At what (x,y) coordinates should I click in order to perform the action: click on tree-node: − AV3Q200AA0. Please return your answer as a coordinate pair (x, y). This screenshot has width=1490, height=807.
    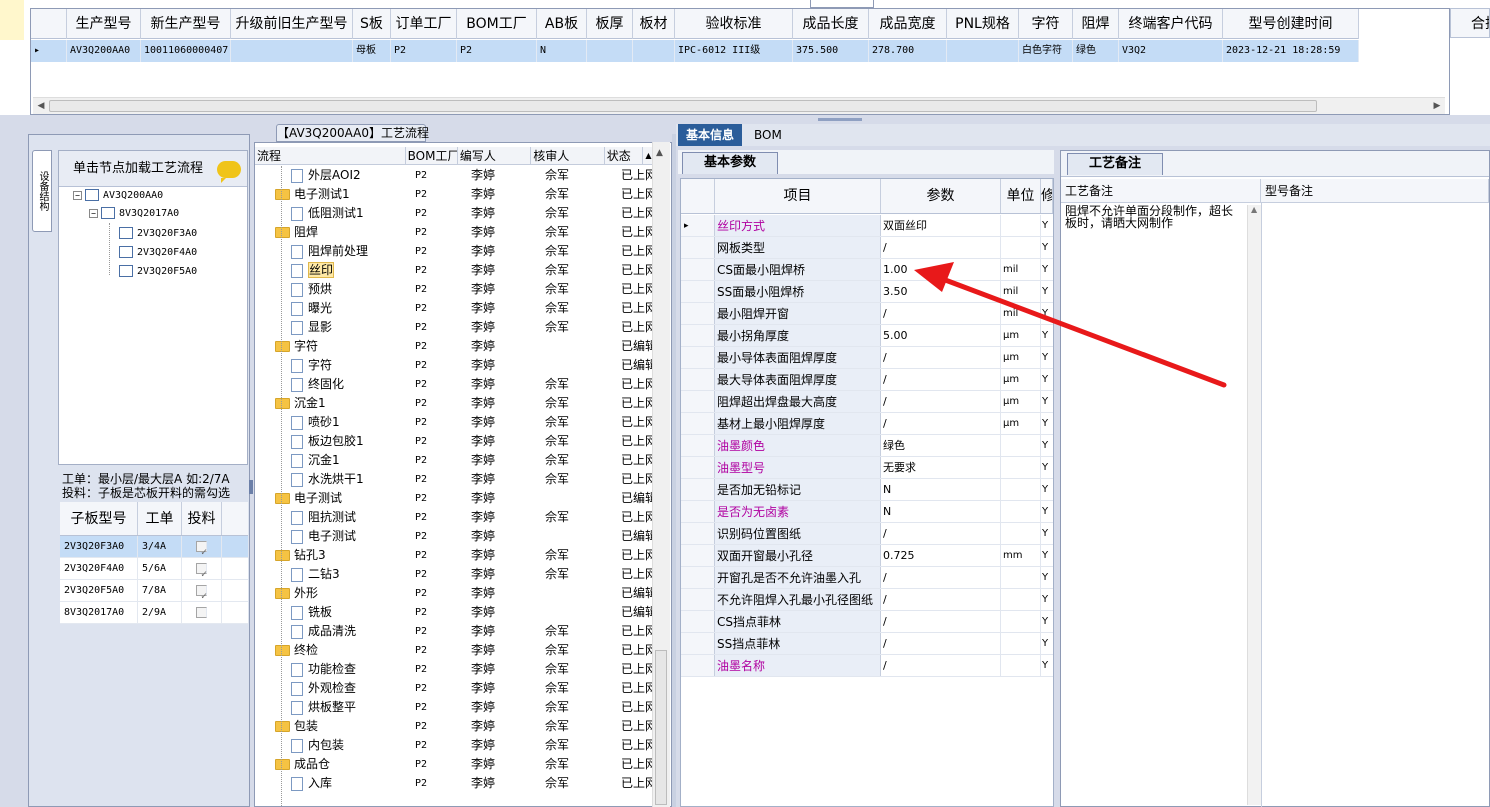
    Looking at the image, I should click on (118, 196).